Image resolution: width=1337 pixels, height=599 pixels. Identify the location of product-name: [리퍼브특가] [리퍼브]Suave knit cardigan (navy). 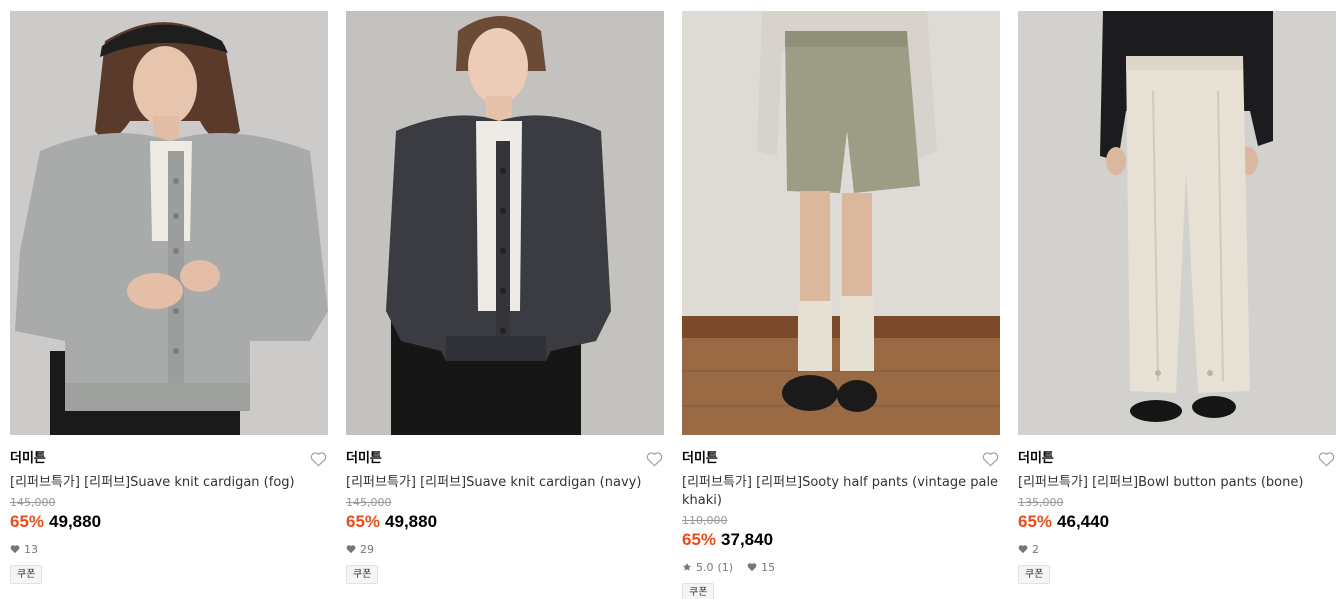
(505, 483).